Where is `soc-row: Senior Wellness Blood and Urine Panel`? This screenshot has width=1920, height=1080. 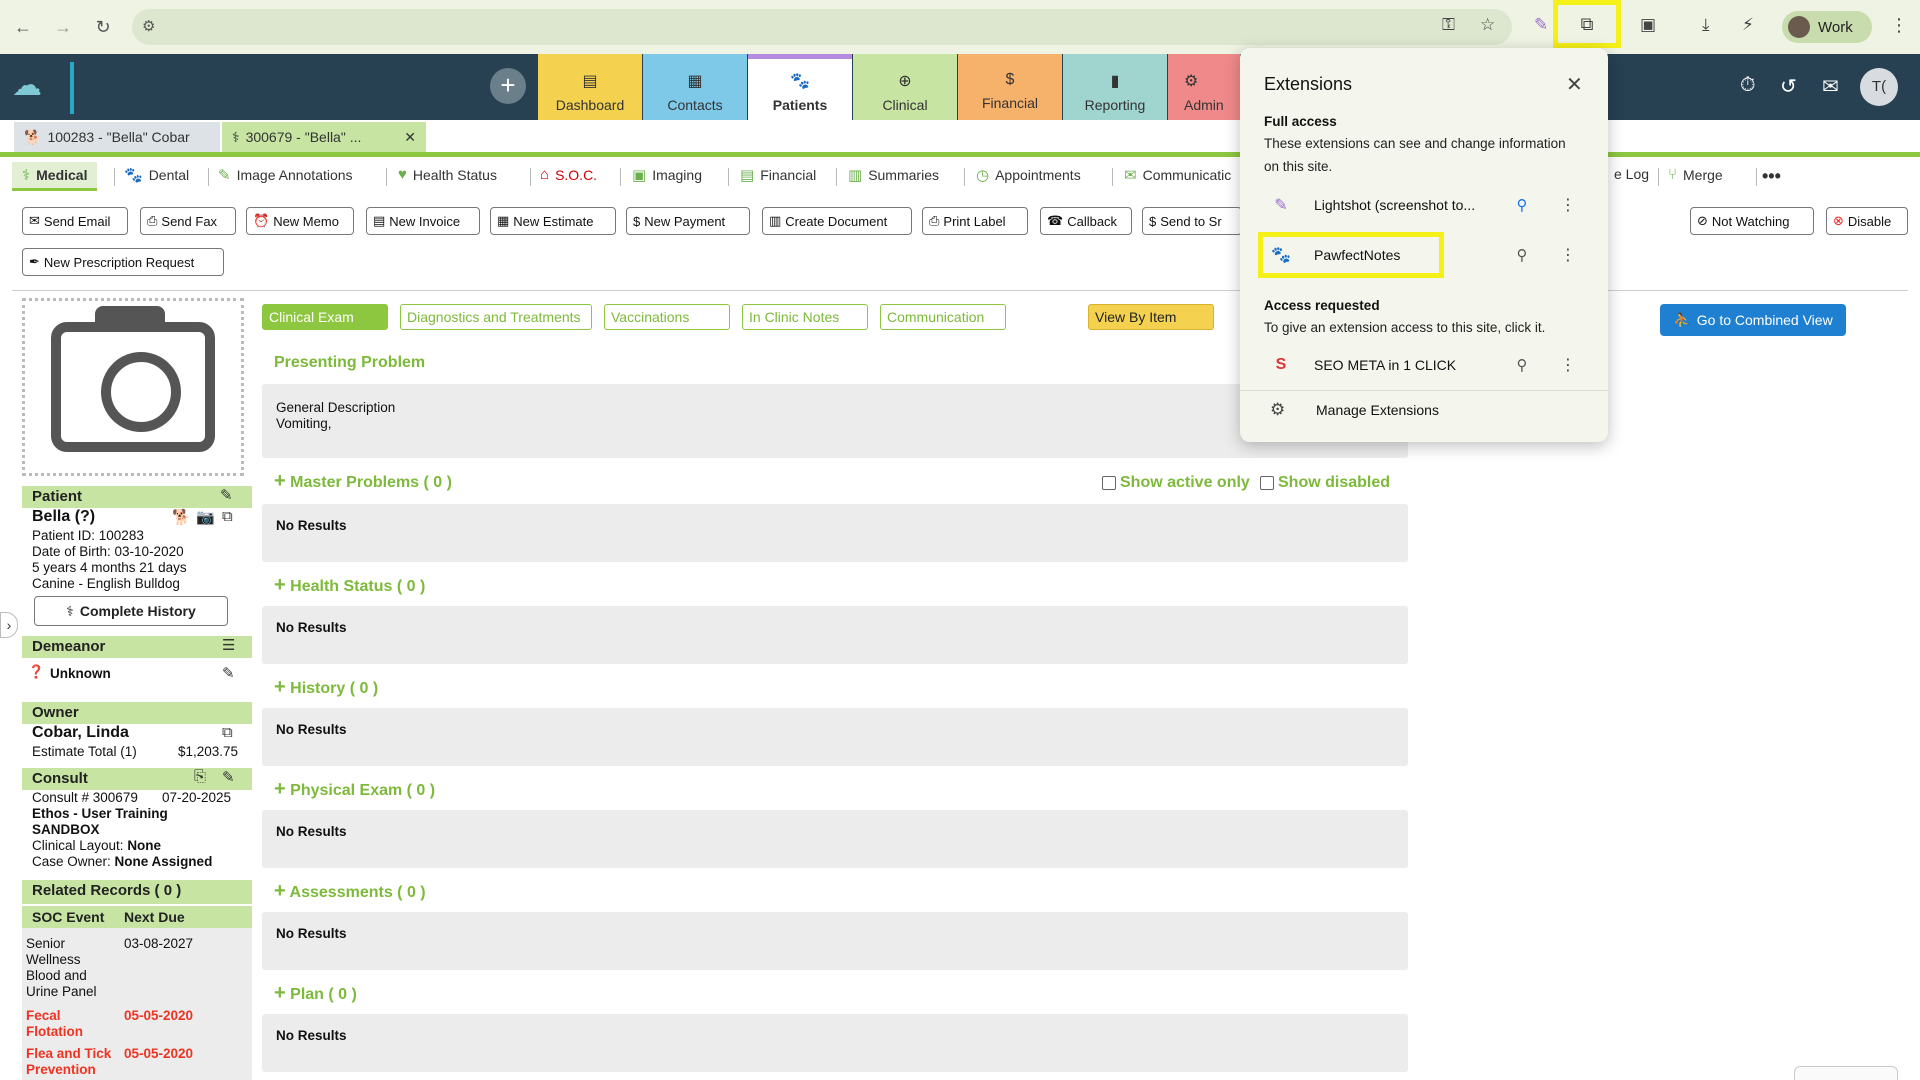 soc-row: Senior Wellness Blood and Urine Panel is located at coordinates (61, 968).